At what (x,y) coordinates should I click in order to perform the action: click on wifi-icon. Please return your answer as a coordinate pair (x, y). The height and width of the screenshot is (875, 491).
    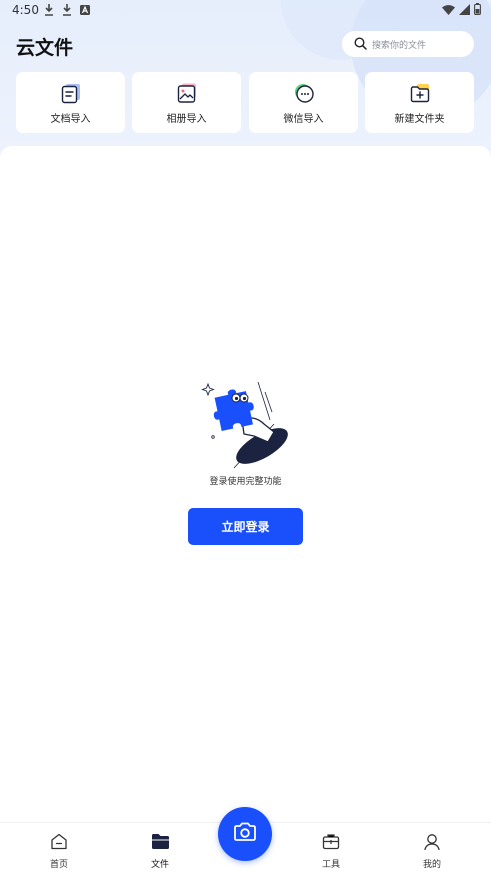
    Looking at the image, I should click on (448, 11).